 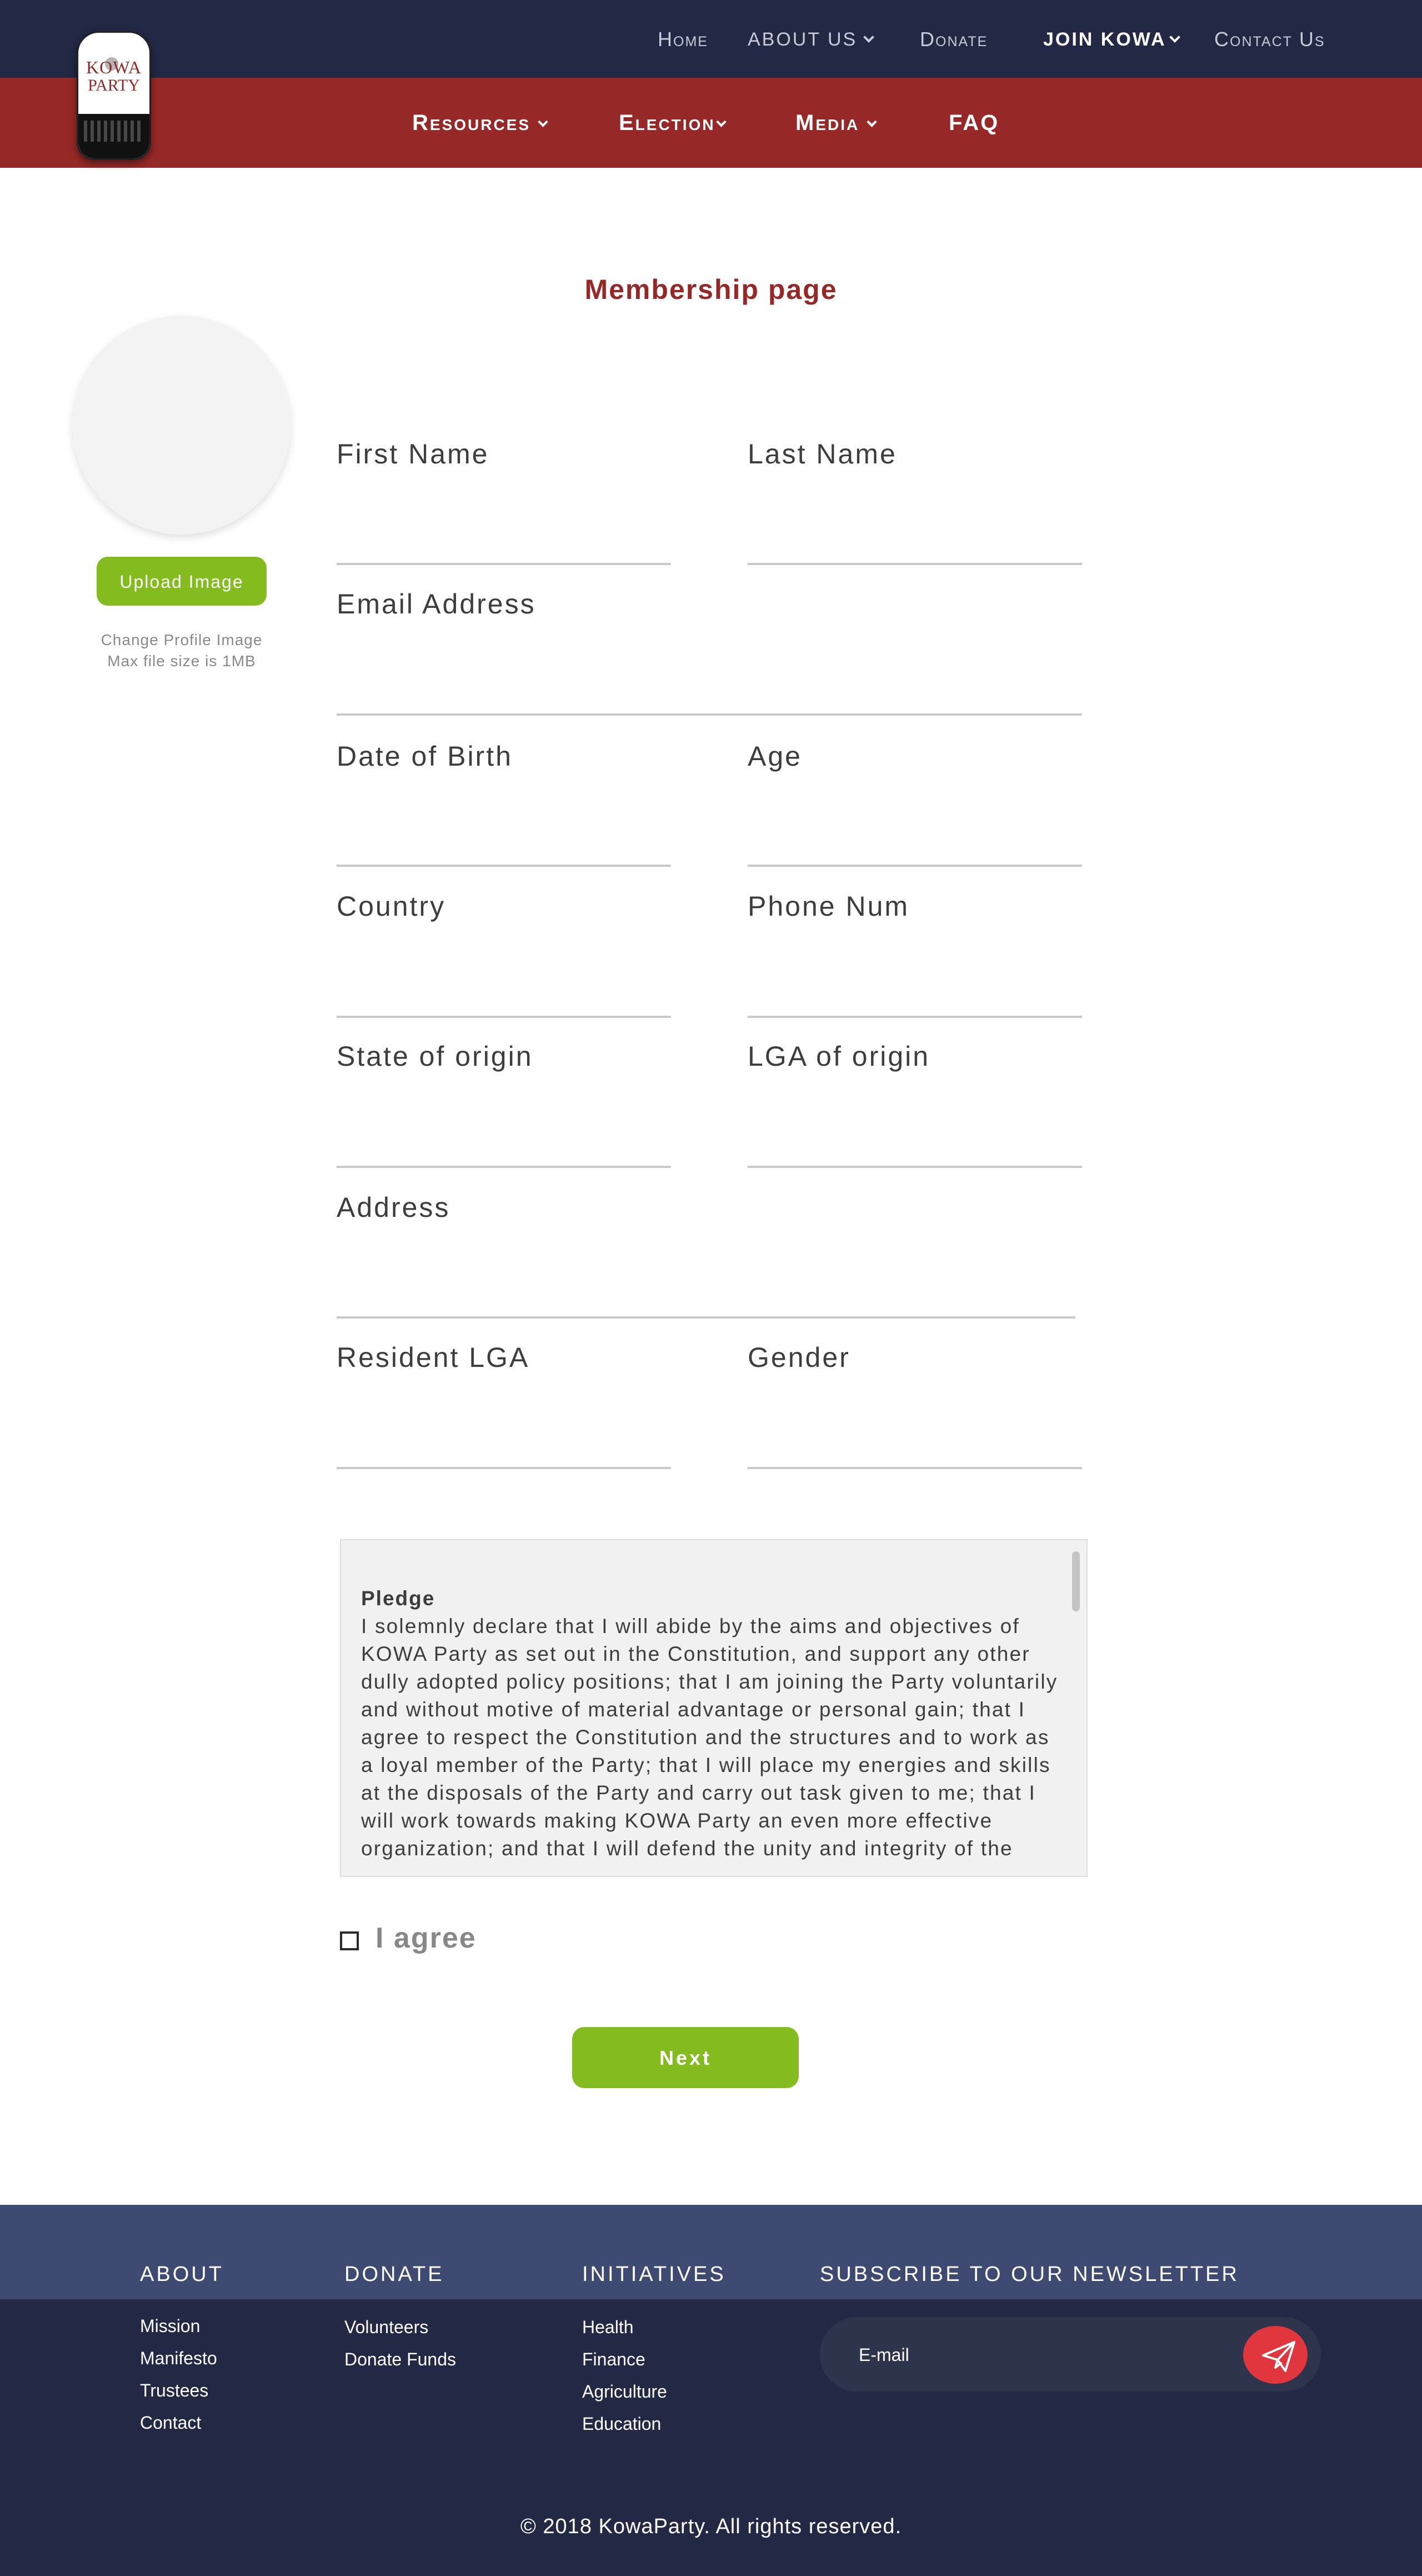 I want to click on newsletter-form, so click(x=1070, y=2354).